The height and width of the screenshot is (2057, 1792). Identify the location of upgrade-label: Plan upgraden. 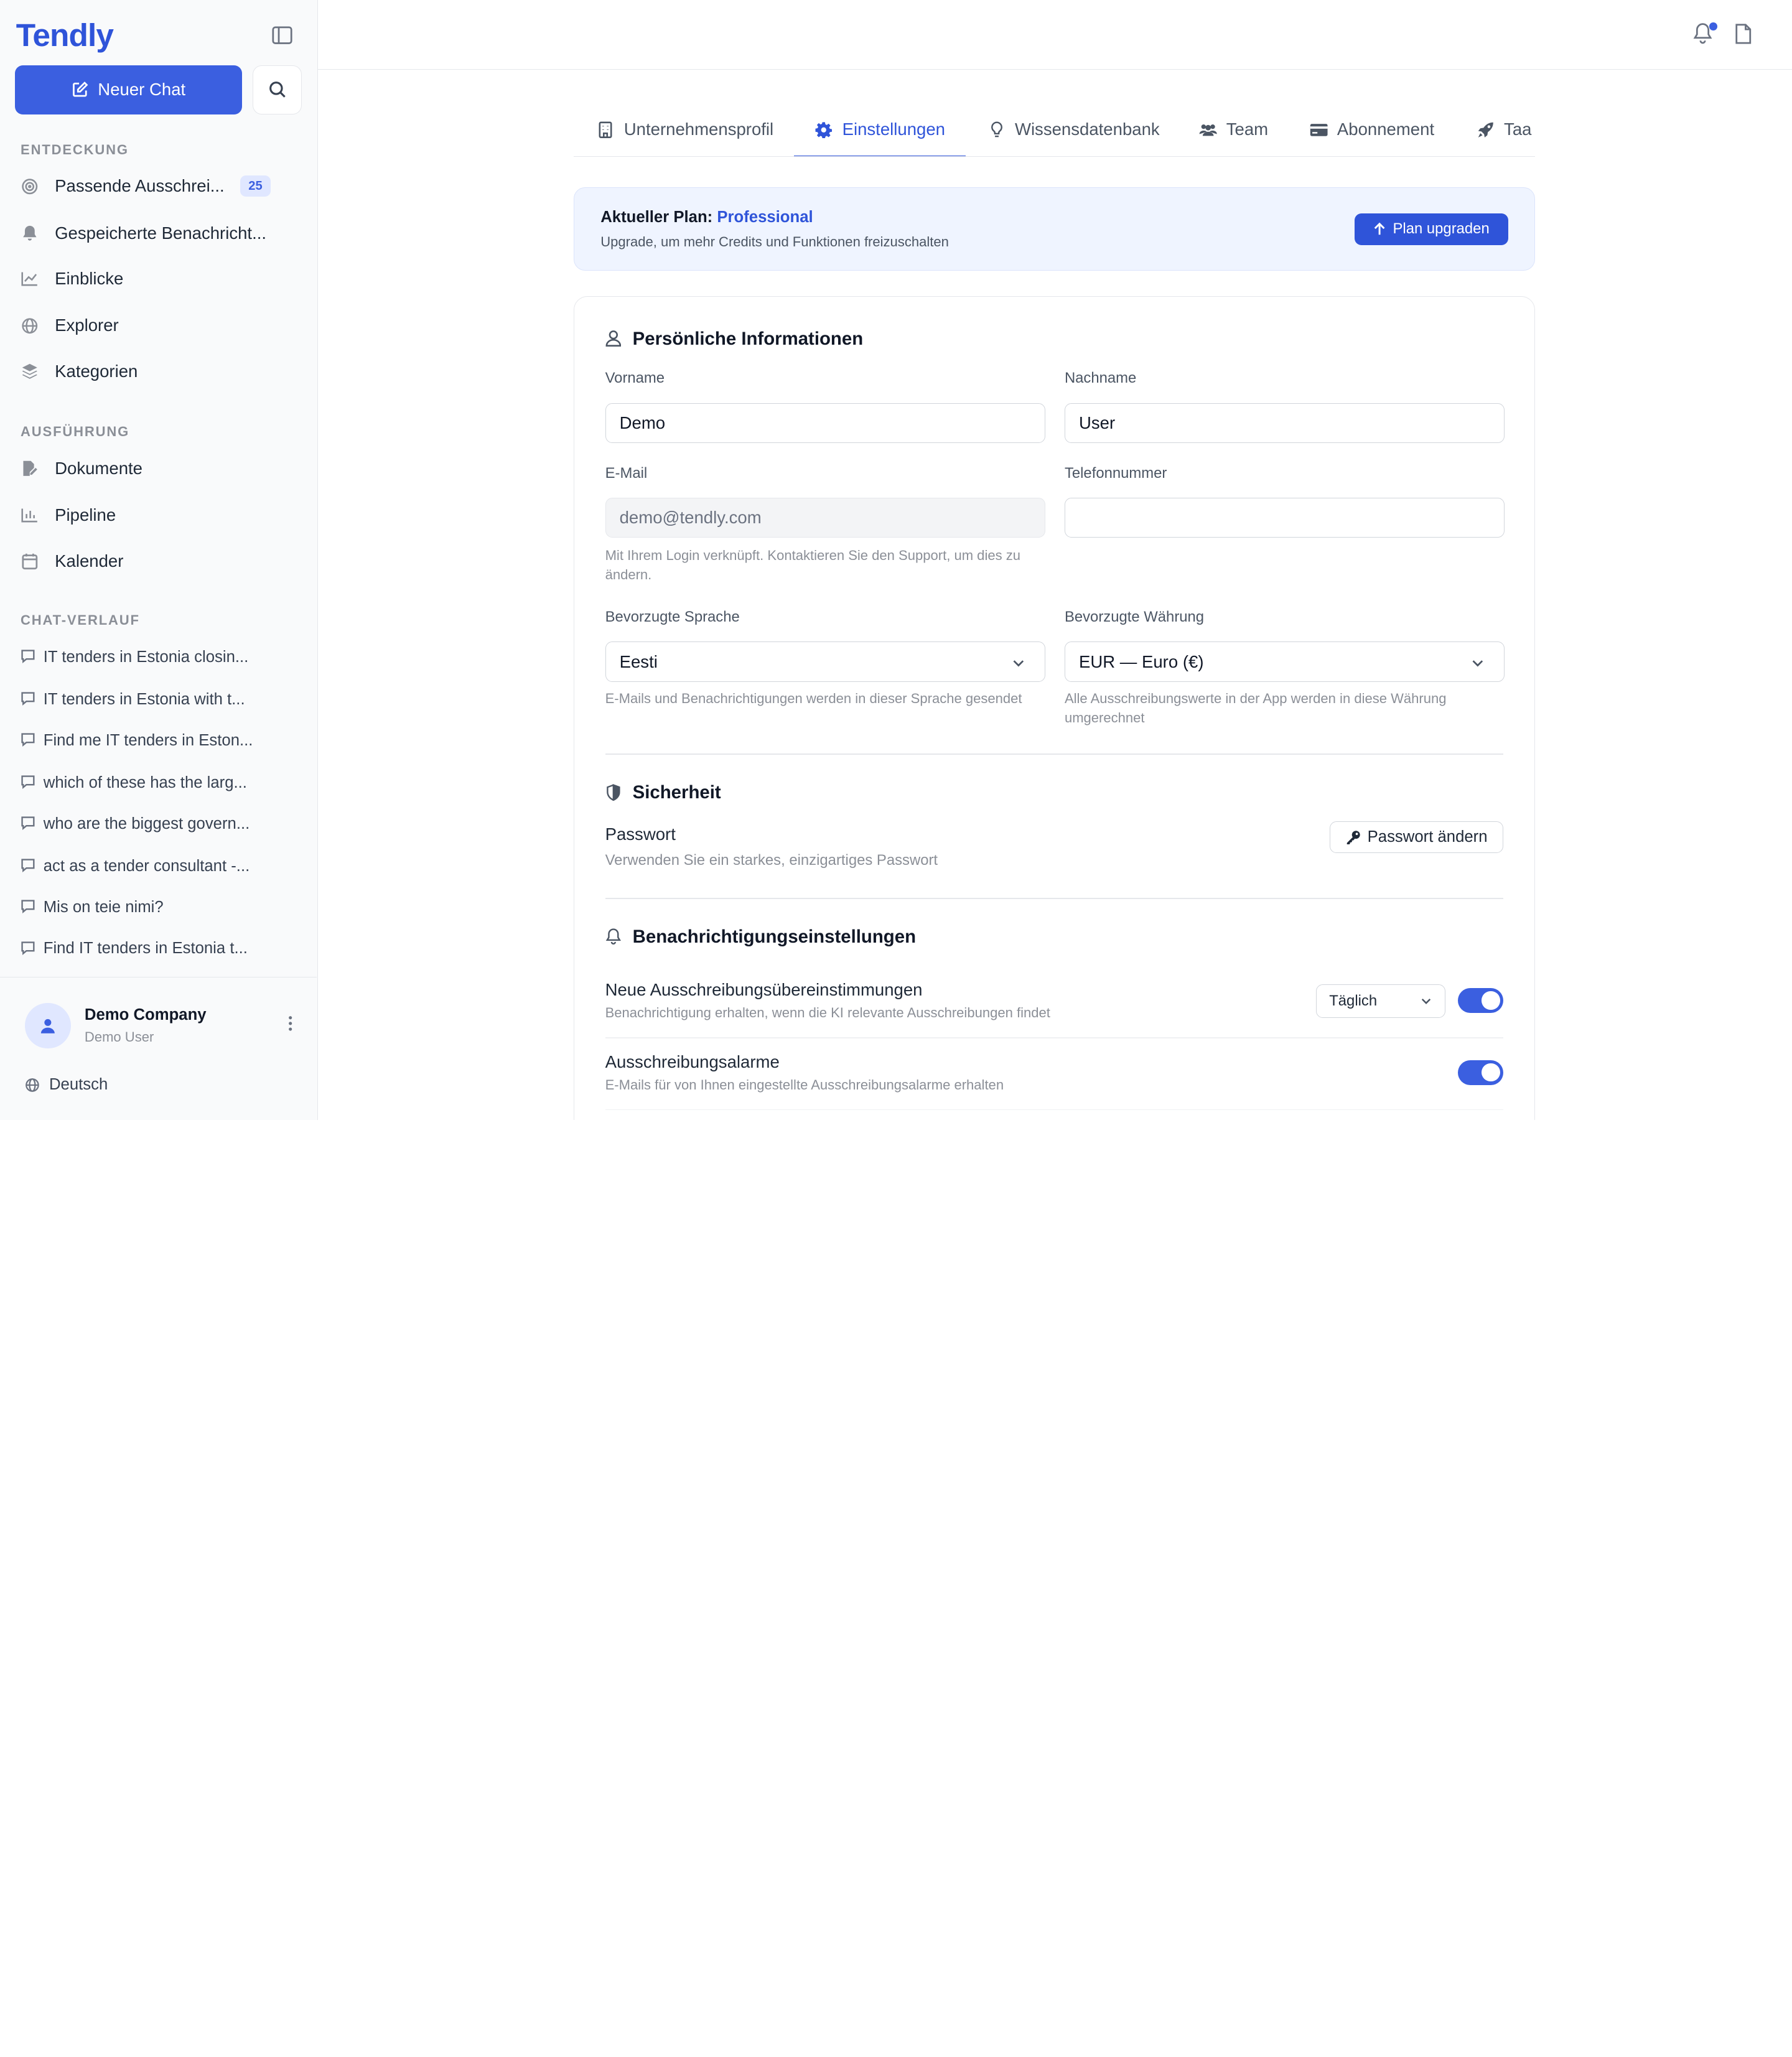
(1441, 229).